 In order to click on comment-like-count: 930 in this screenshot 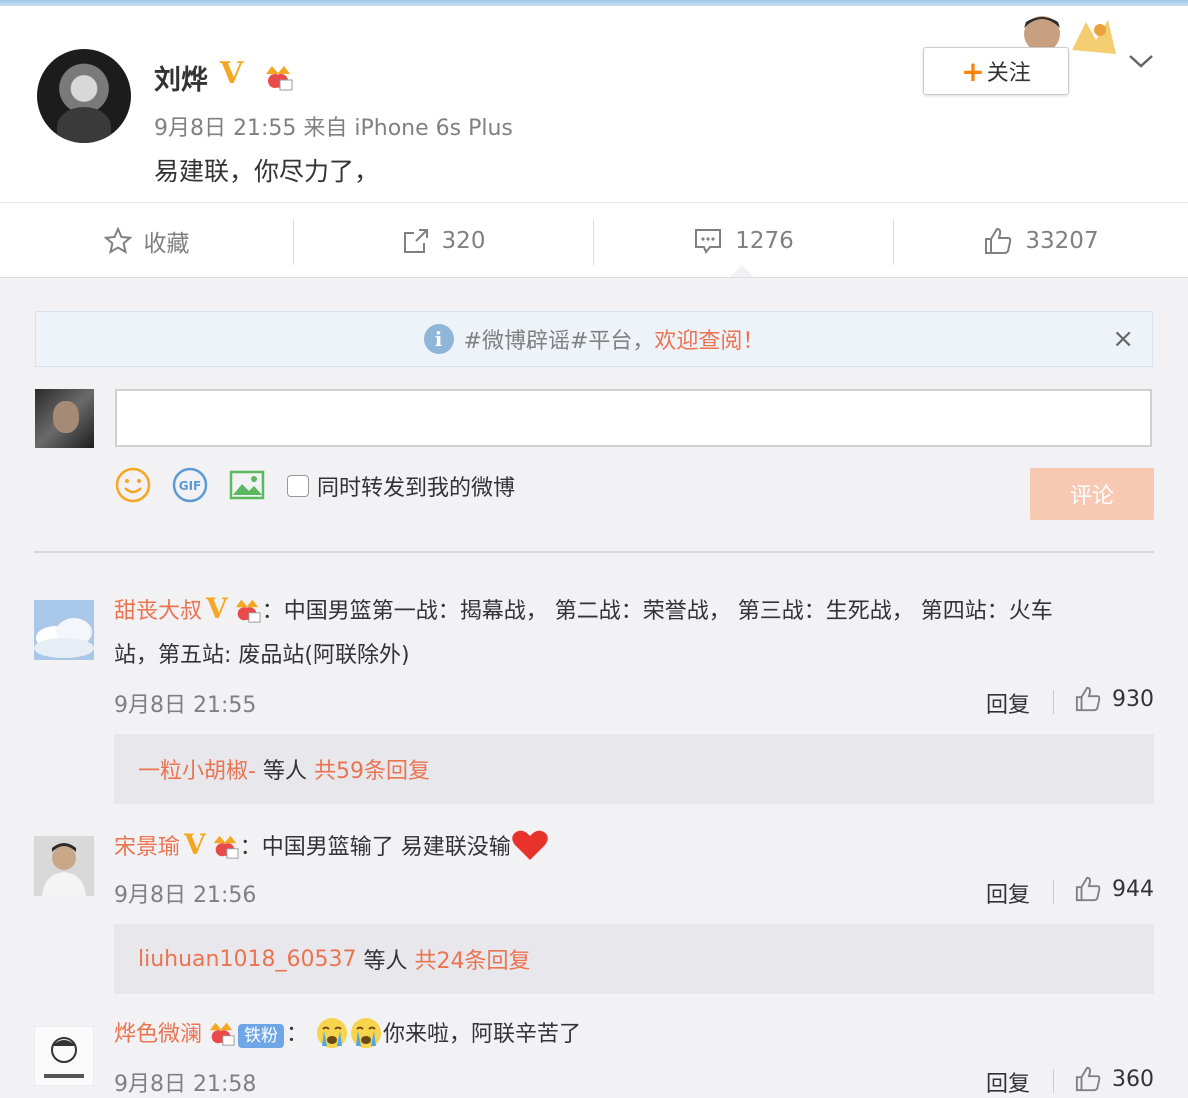, I will do `click(1133, 699)`.